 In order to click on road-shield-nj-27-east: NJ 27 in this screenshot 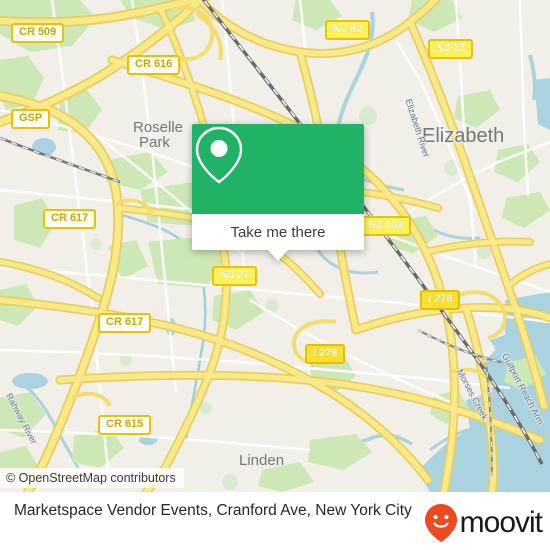, I will do `click(451, 49)`.